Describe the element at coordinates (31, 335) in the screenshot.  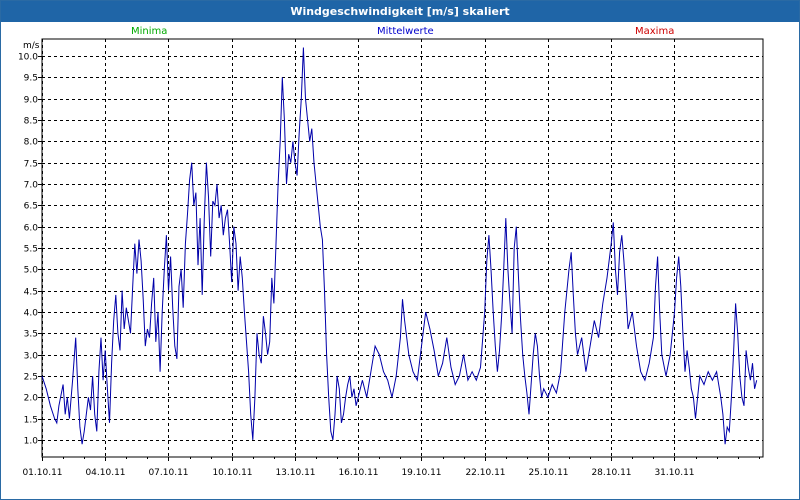
I see `y-tick-label: 3.5` at that location.